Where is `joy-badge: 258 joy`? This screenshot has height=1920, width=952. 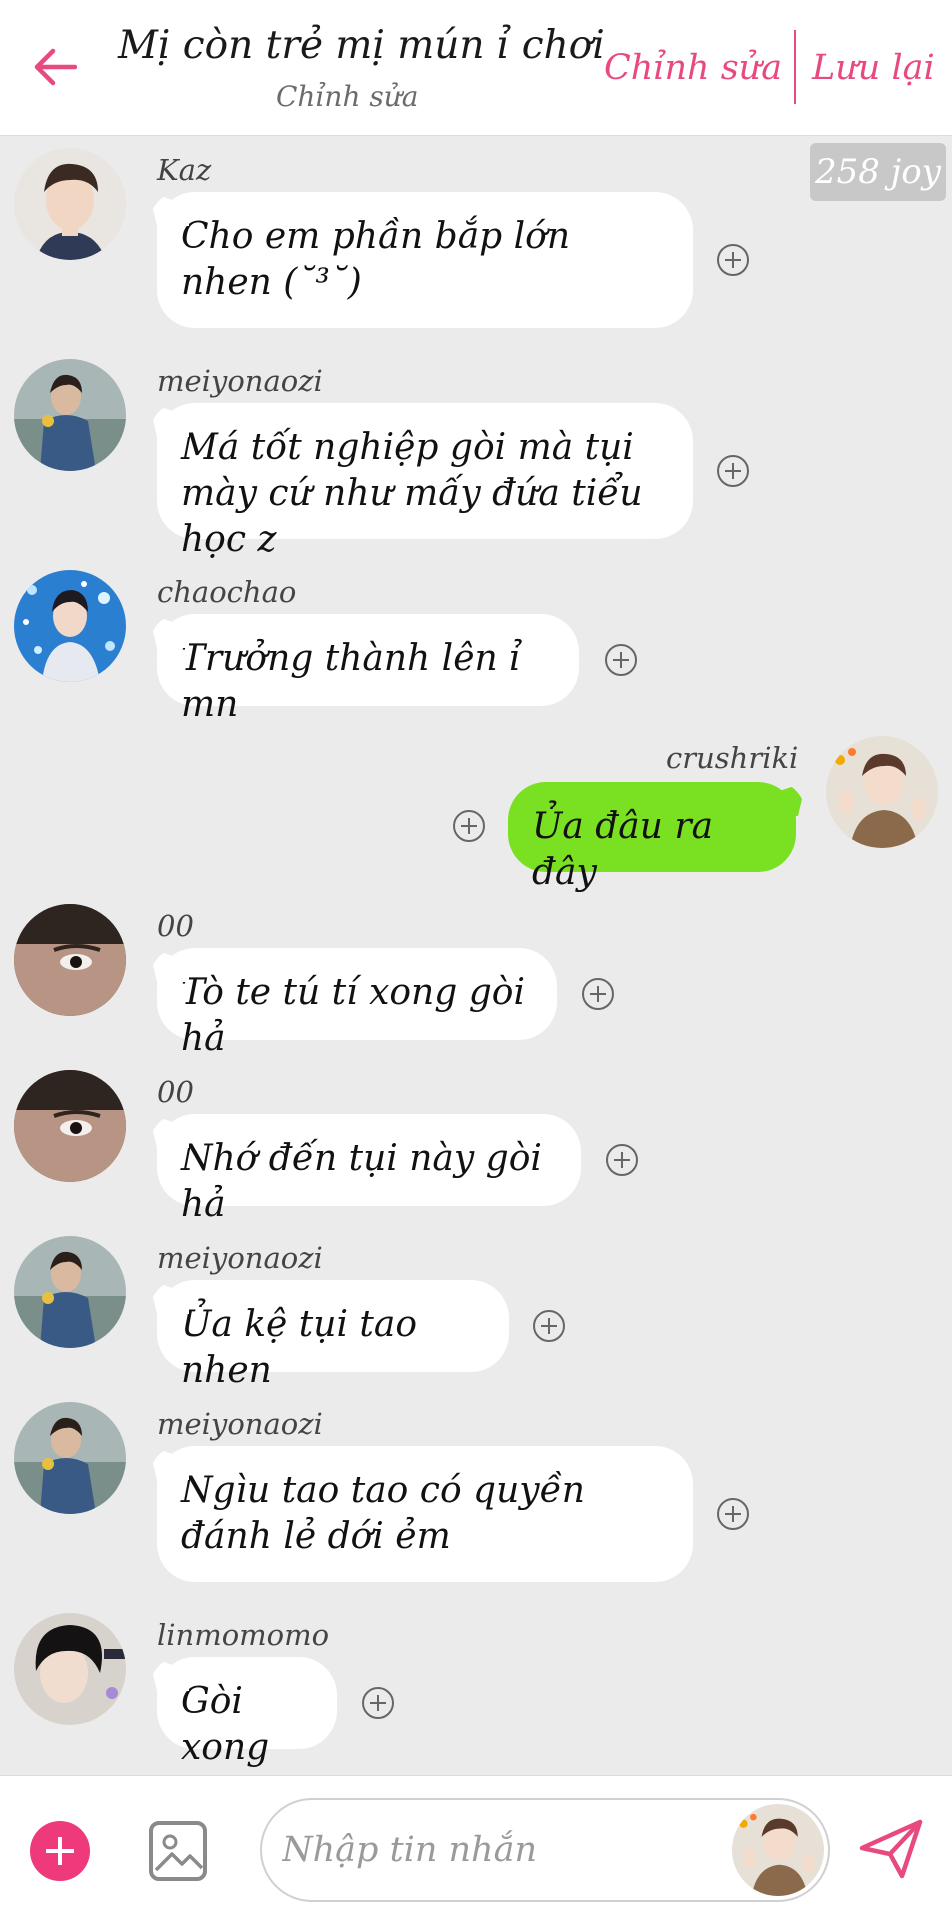
joy-badge: 258 joy is located at coordinates (878, 172).